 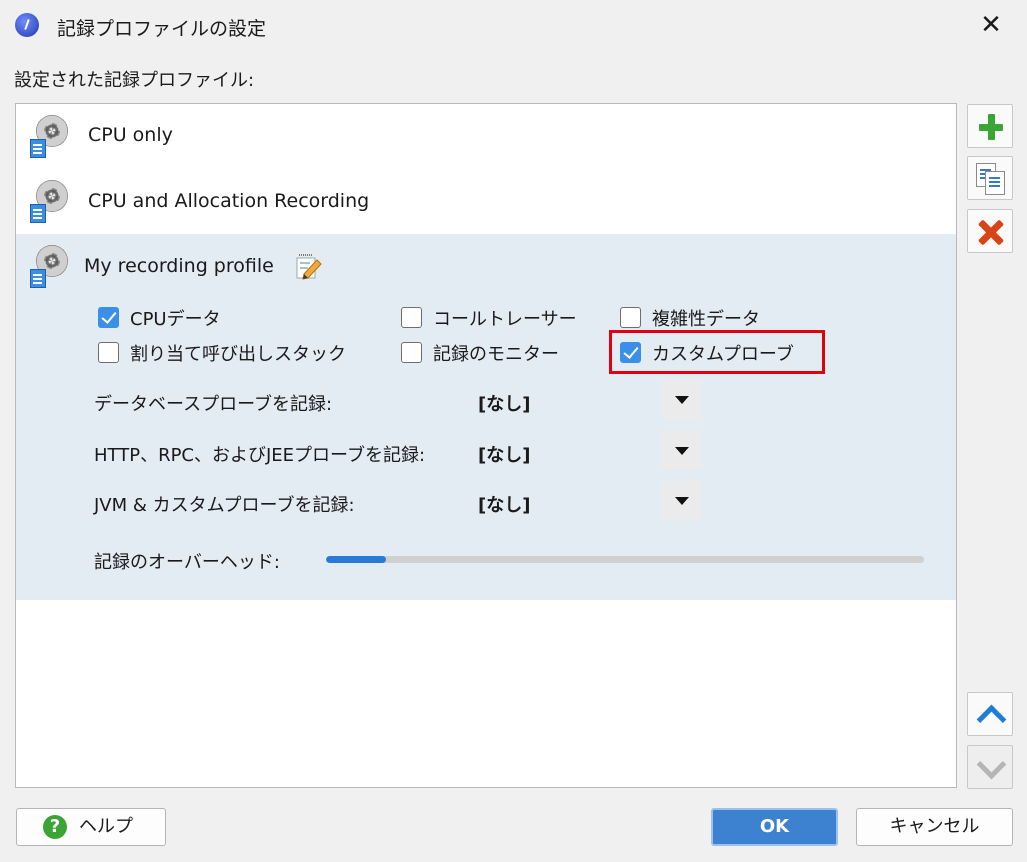 I want to click on move-up-button, so click(x=990, y=714).